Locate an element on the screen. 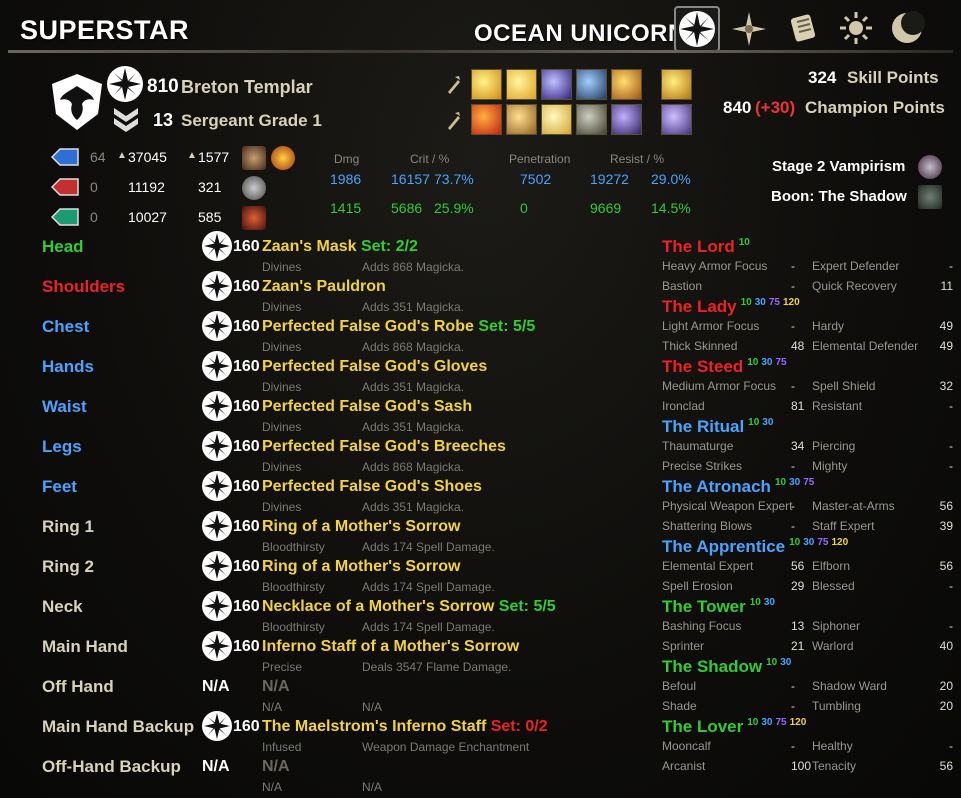 This screenshot has height=798, width=961. star-name: Thick Skinned is located at coordinates (700, 346).